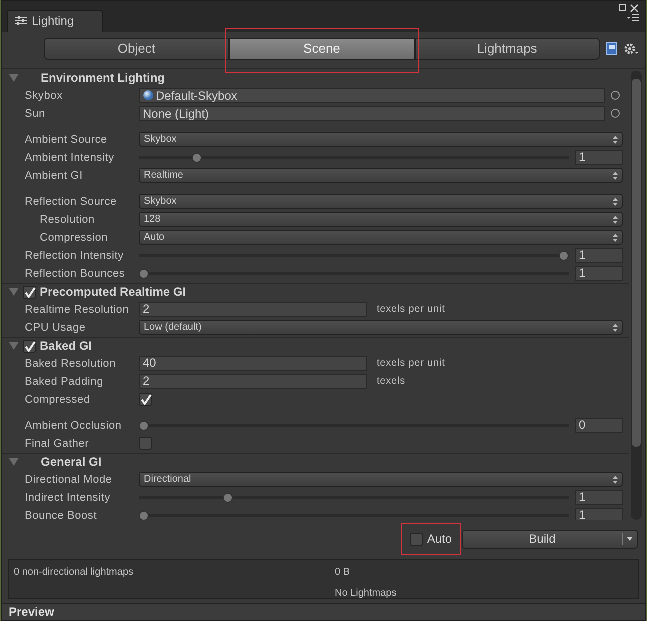 The height and width of the screenshot is (621, 647). What do you see at coordinates (631, 49) in the screenshot?
I see `settings-icon` at bounding box center [631, 49].